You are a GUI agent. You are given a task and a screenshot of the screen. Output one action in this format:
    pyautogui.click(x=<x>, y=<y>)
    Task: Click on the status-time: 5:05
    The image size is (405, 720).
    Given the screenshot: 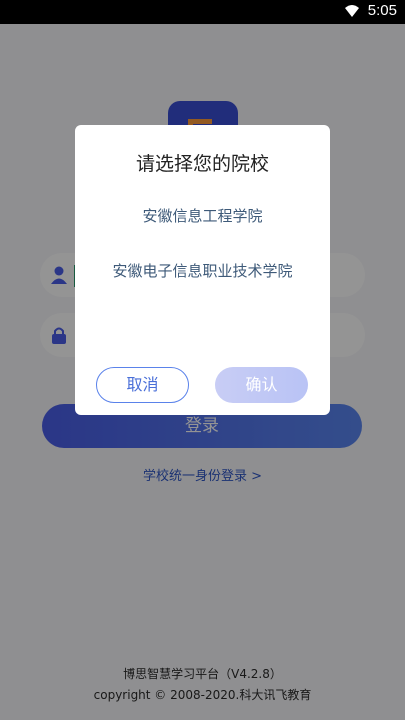 What is the action you would take?
    pyautogui.click(x=382, y=10)
    